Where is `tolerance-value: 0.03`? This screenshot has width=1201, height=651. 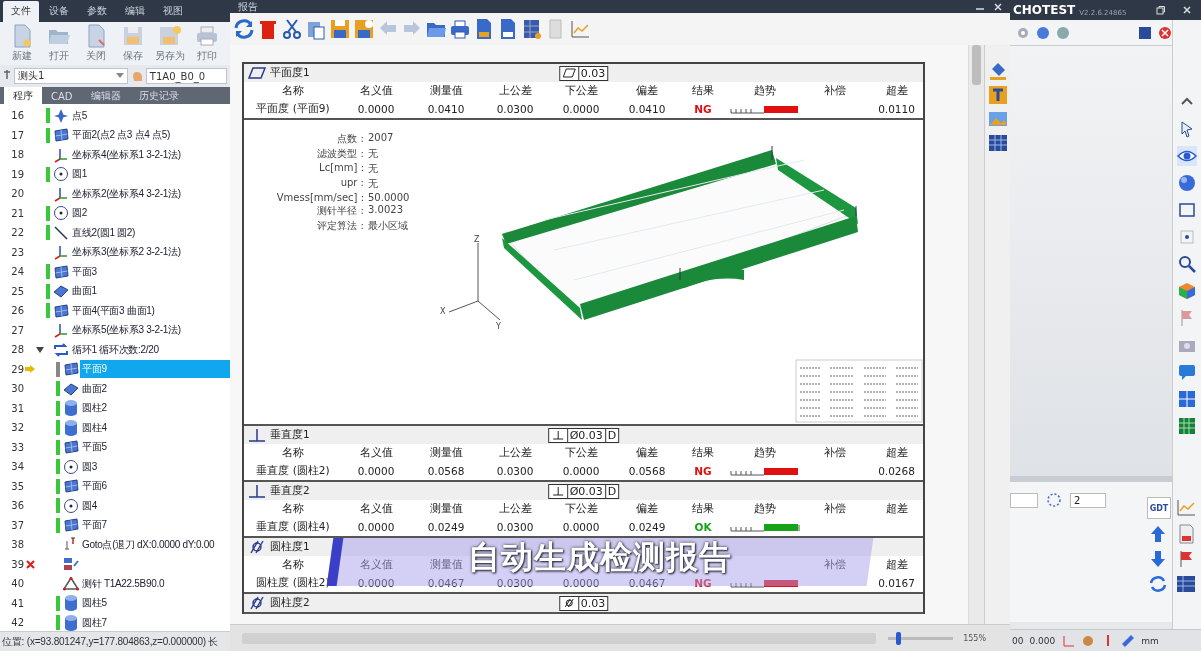 tolerance-value: 0.03 is located at coordinates (592, 73).